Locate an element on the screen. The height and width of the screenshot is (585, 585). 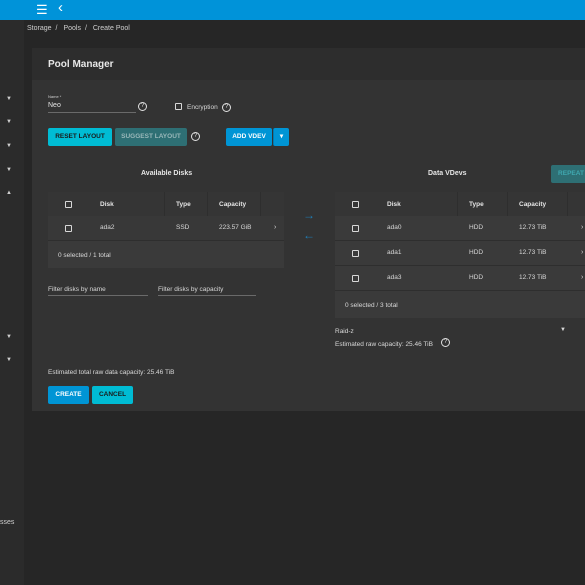
disk-name: ada3 is located at coordinates (394, 277).